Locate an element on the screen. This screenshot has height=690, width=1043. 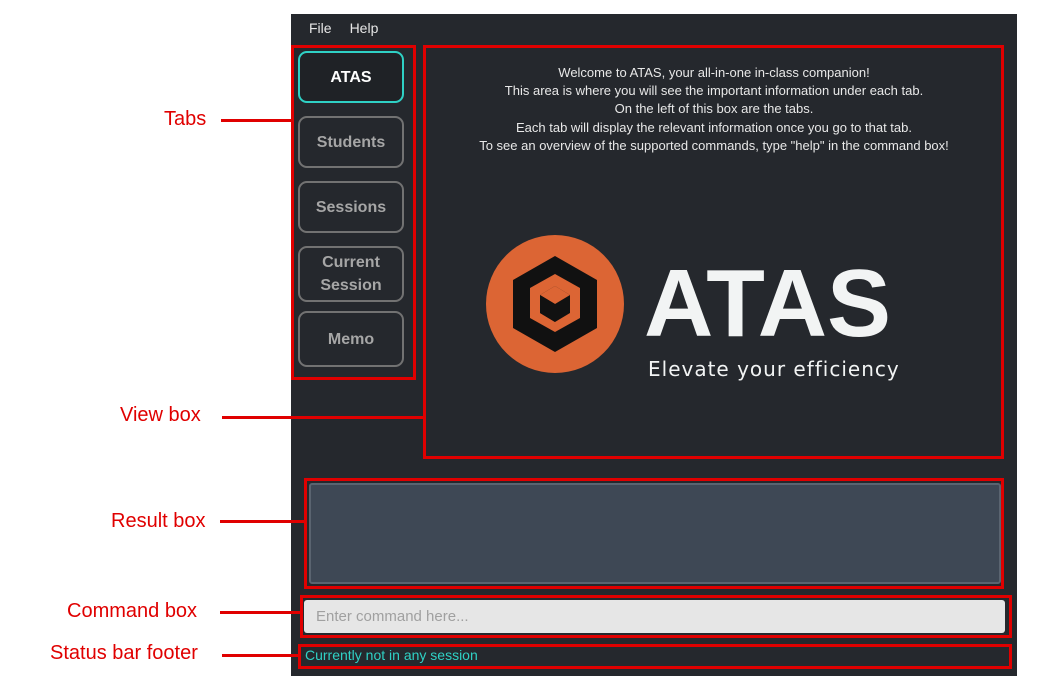
command-box-annotation-box is located at coordinates (656, 616).